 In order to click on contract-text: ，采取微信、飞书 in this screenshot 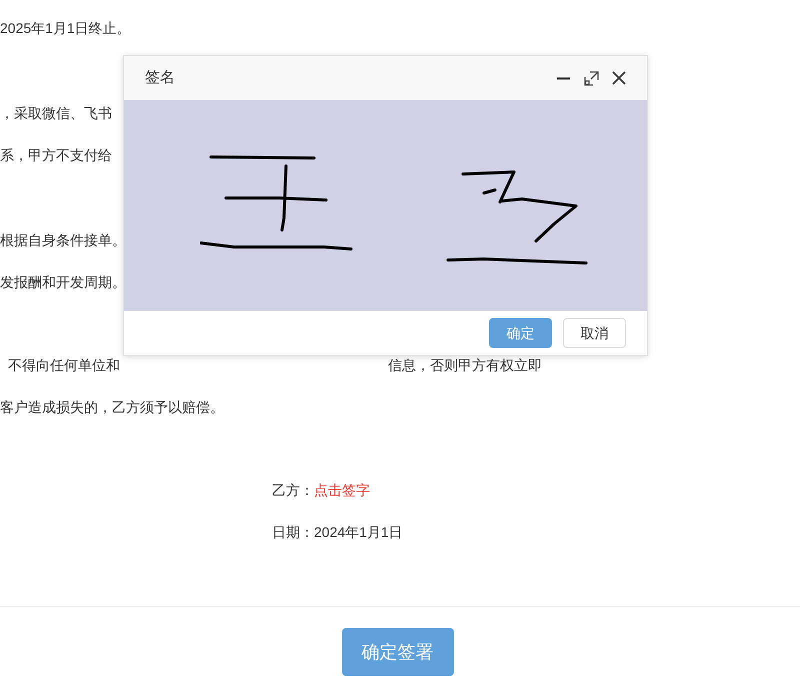, I will do `click(56, 113)`.